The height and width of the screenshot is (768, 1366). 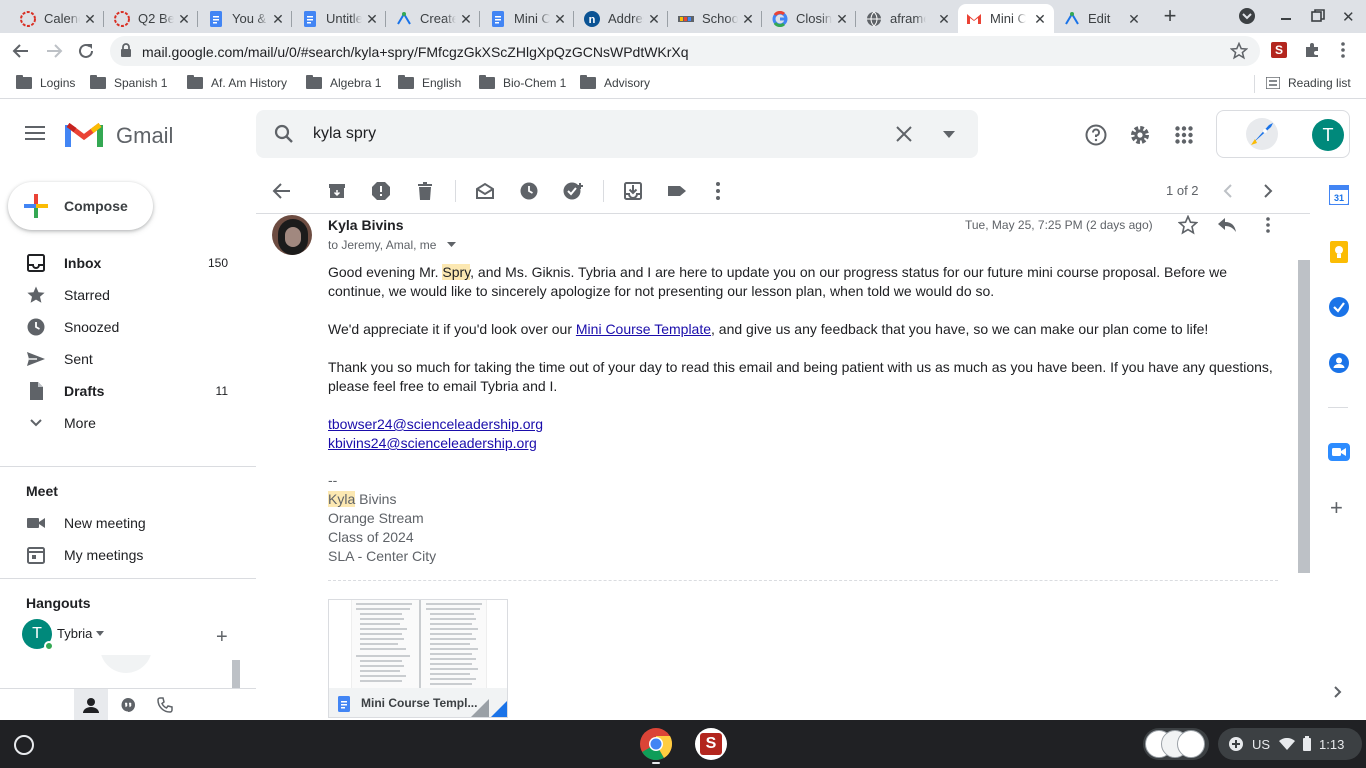 I want to click on mark-unread-icon, so click(x=485, y=191).